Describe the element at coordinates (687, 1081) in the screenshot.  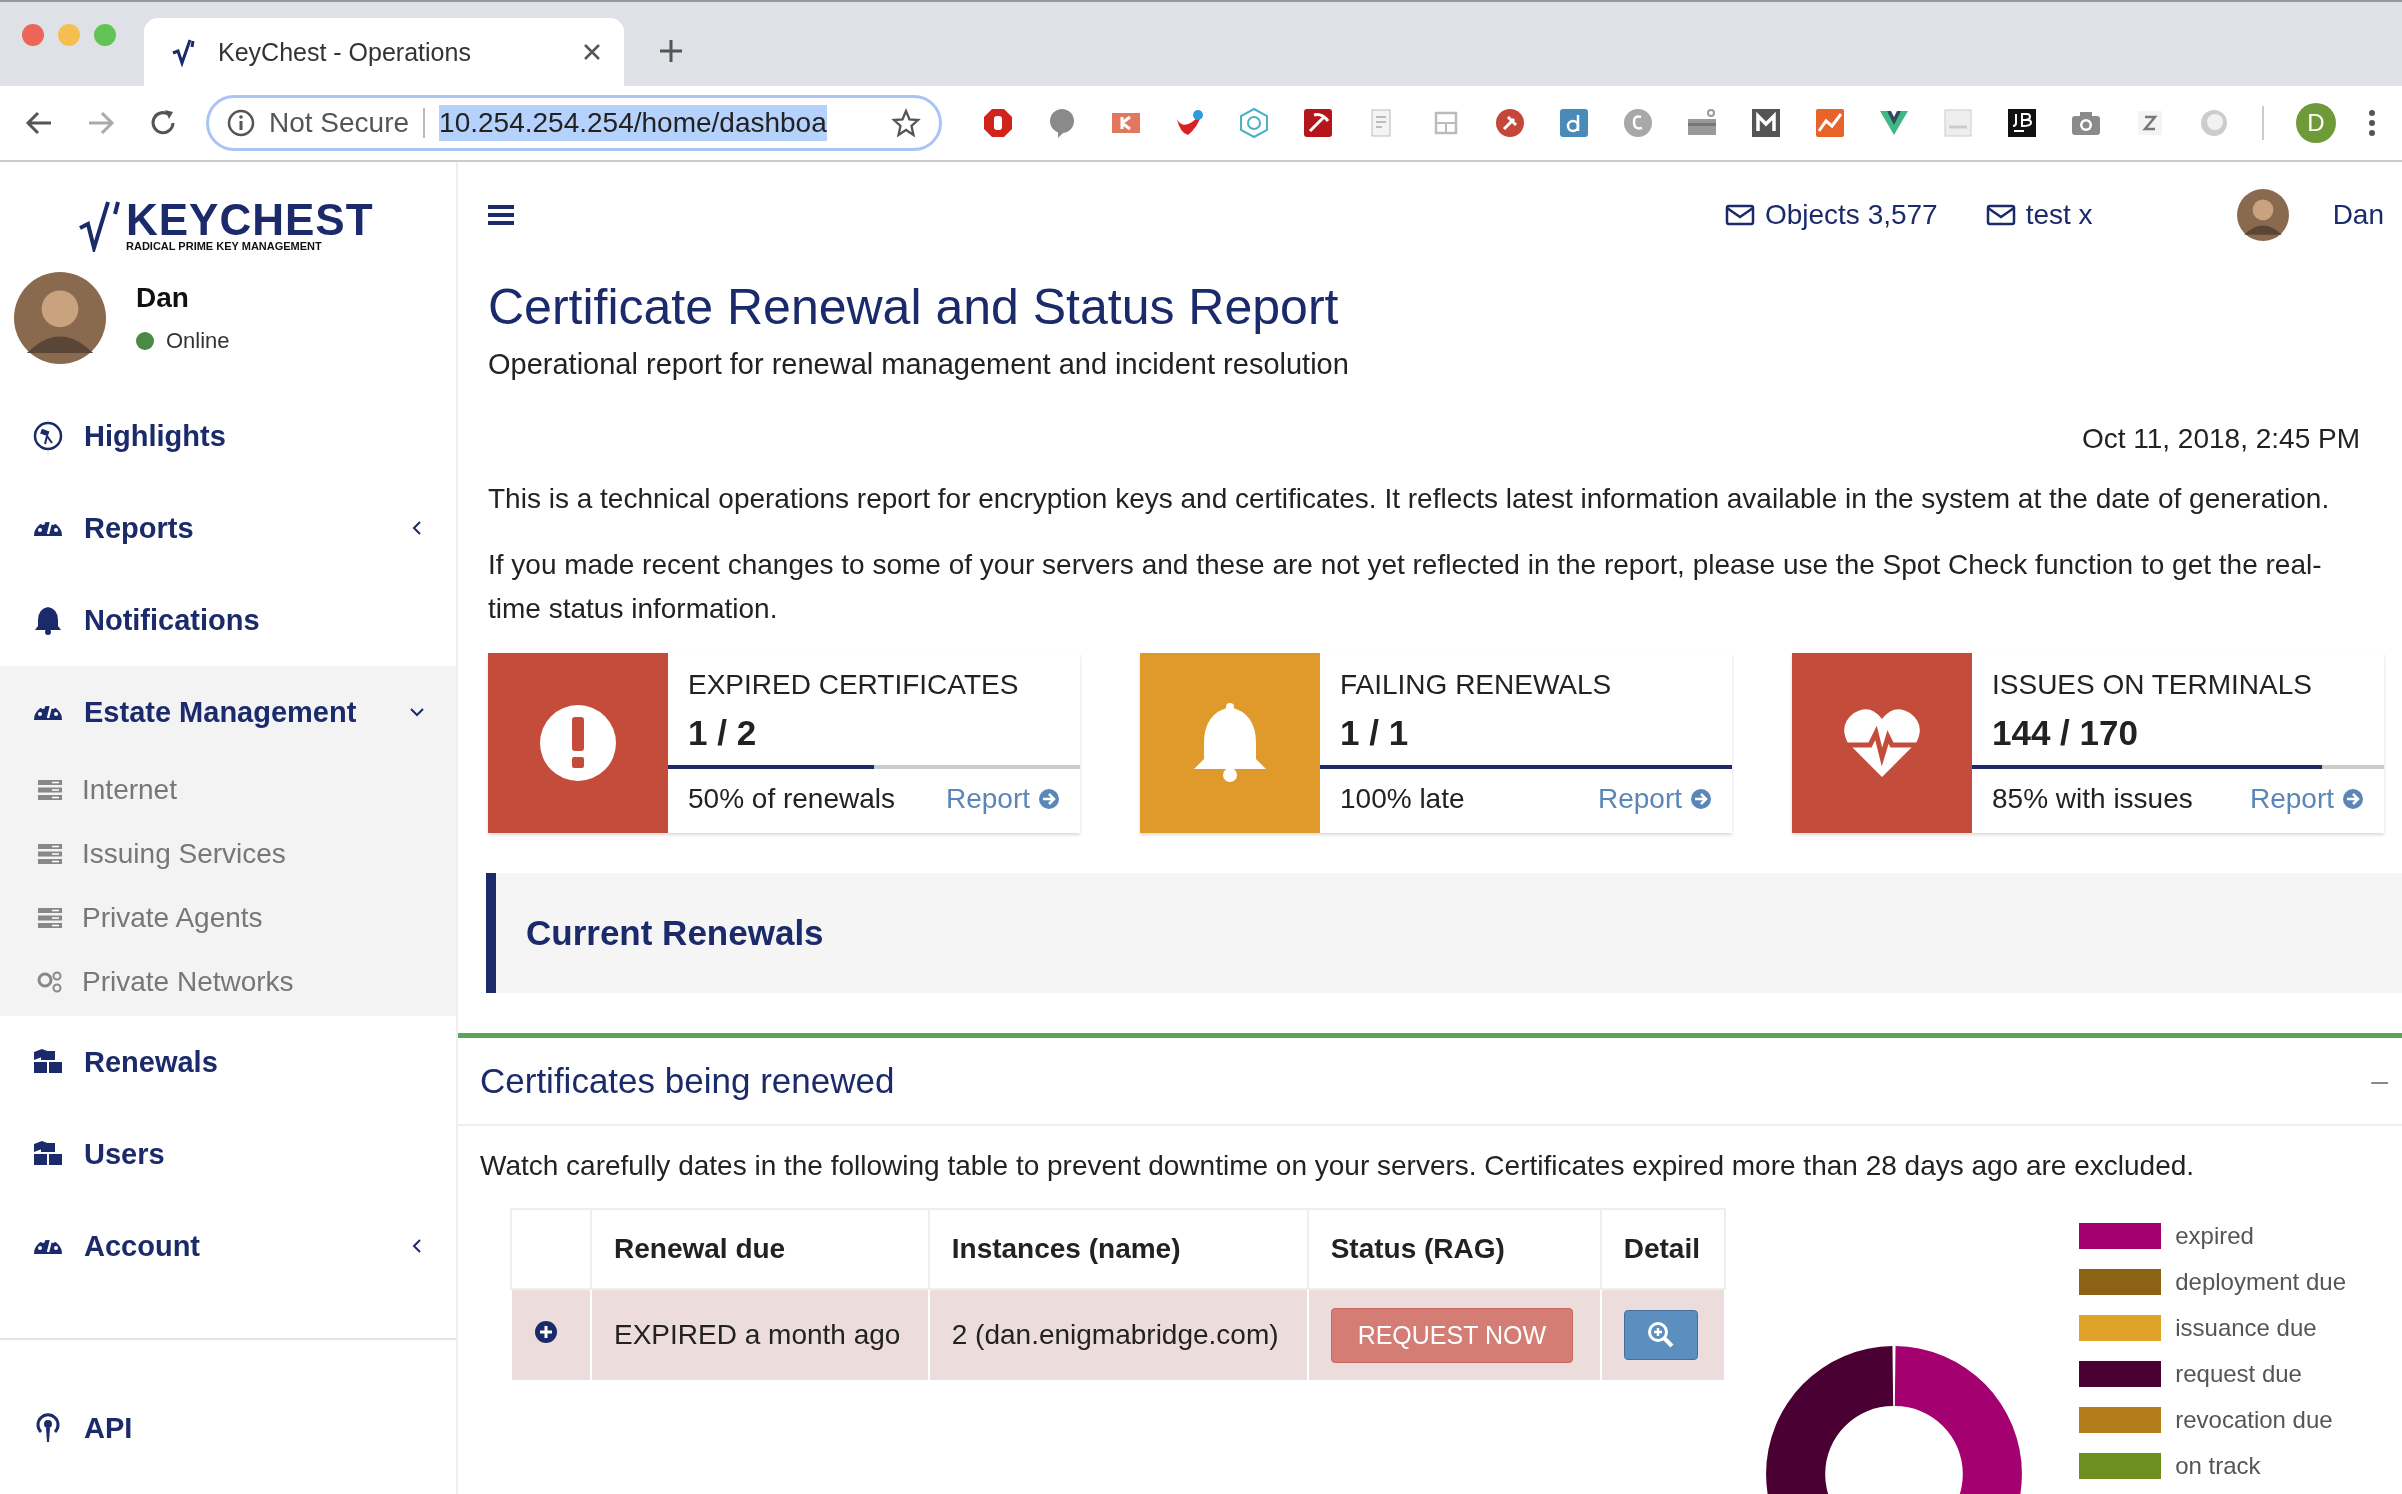
I see `panel-title: Certificates being renewed` at that location.